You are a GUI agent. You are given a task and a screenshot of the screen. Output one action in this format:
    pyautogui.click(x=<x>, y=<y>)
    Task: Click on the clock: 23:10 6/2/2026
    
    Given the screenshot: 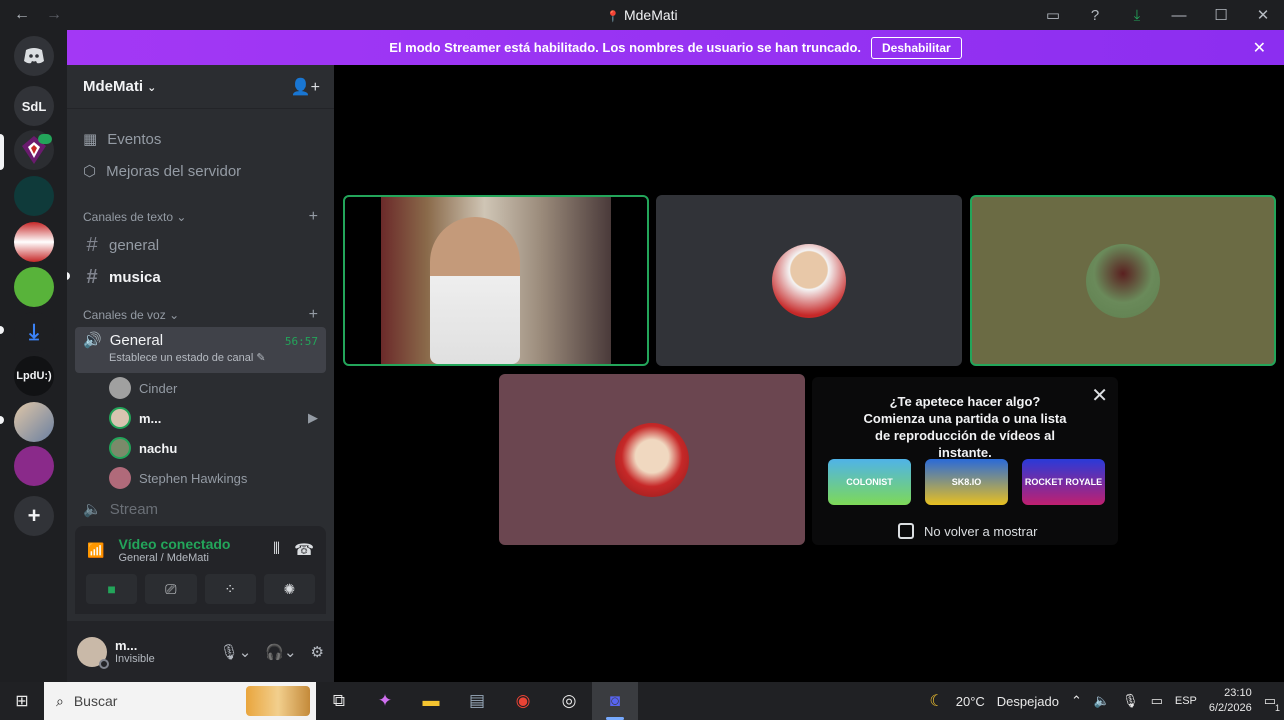 What is the action you would take?
    pyautogui.click(x=1230, y=701)
    